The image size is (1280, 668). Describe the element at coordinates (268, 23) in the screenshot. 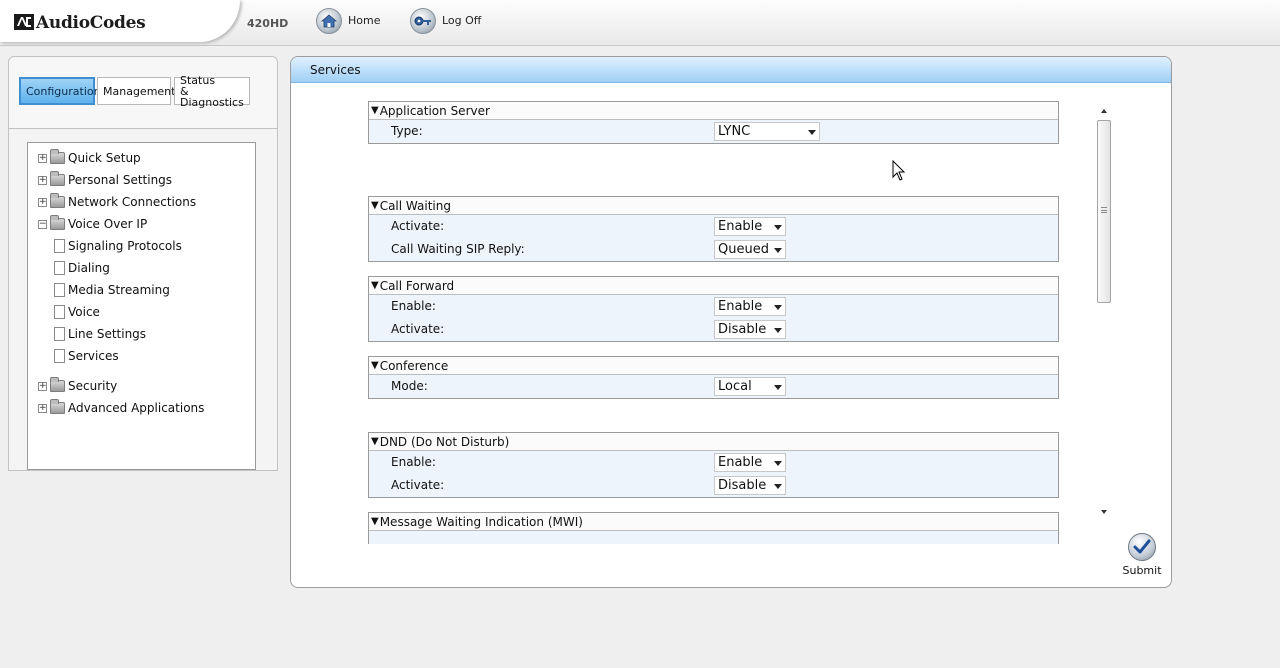

I see `device-model: 420HD` at that location.